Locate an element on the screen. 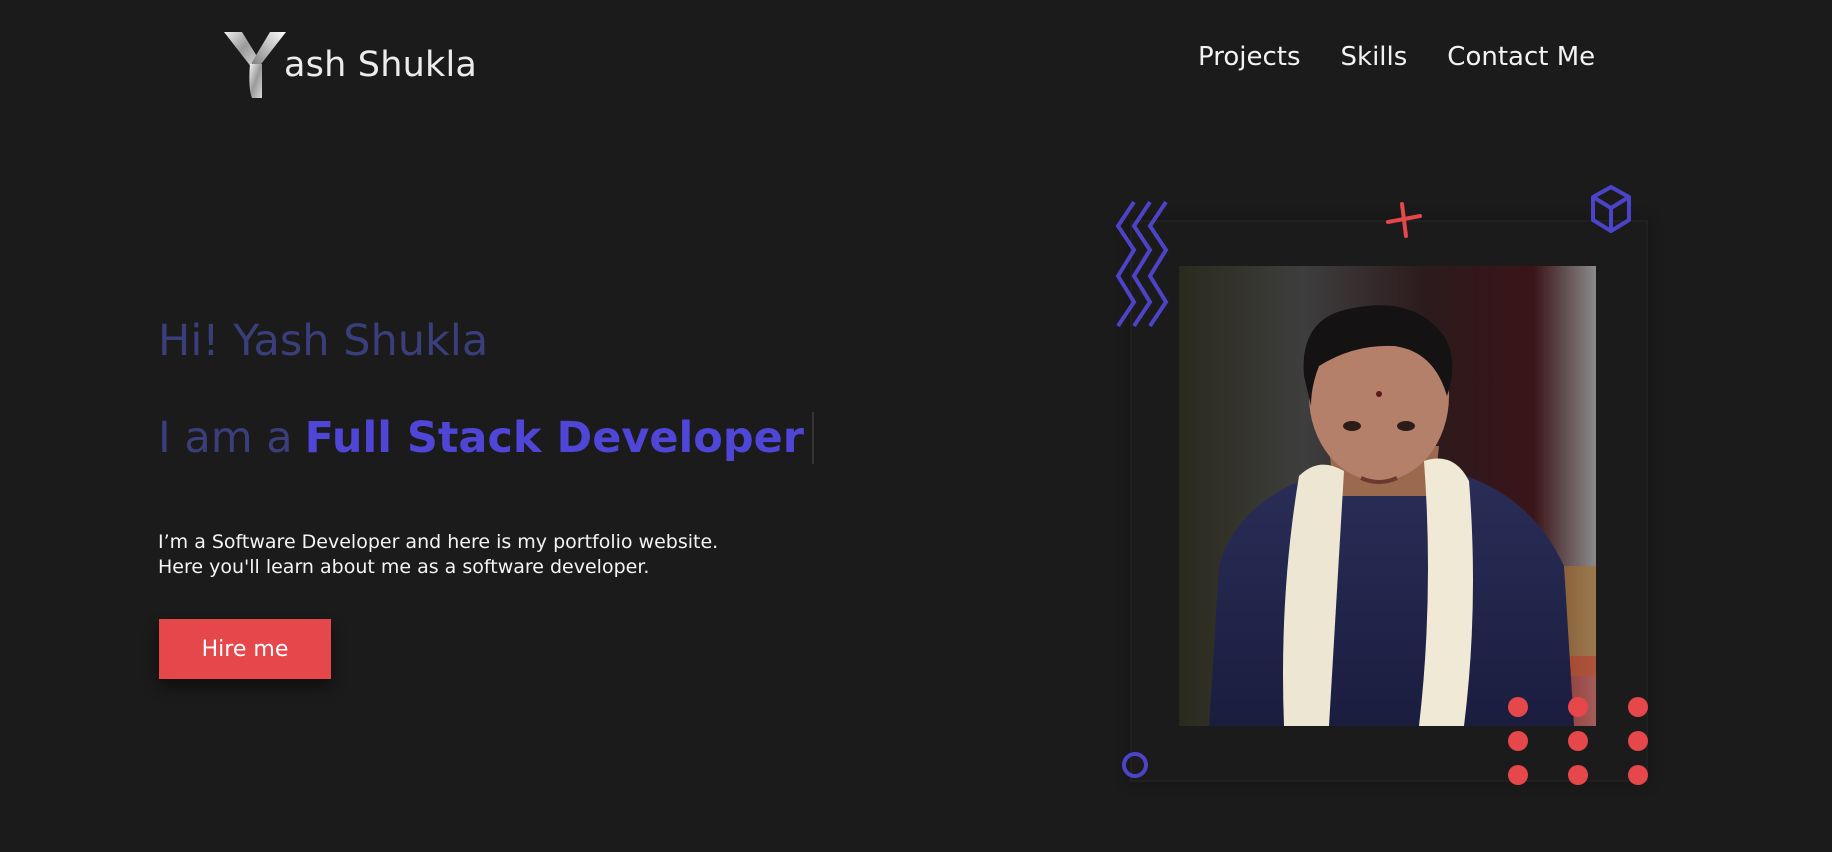 The height and width of the screenshot is (852, 1832). profile-photo is located at coordinates (1387, 496).